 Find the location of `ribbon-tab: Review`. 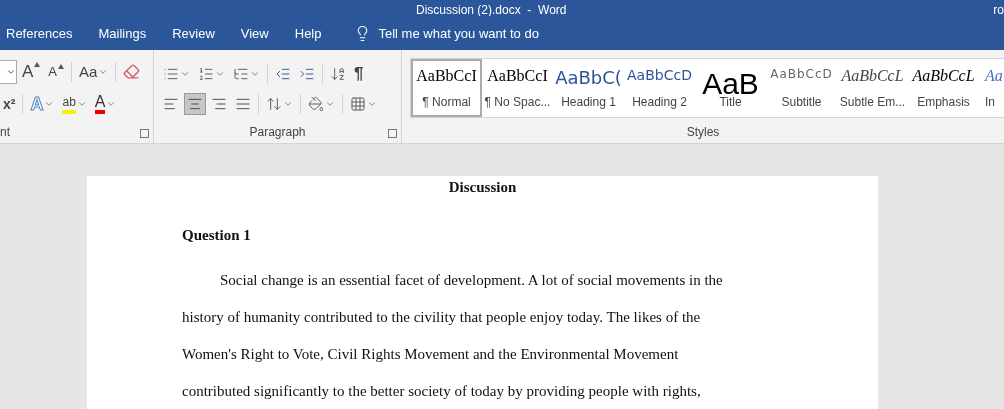

ribbon-tab: Review is located at coordinates (193, 33).